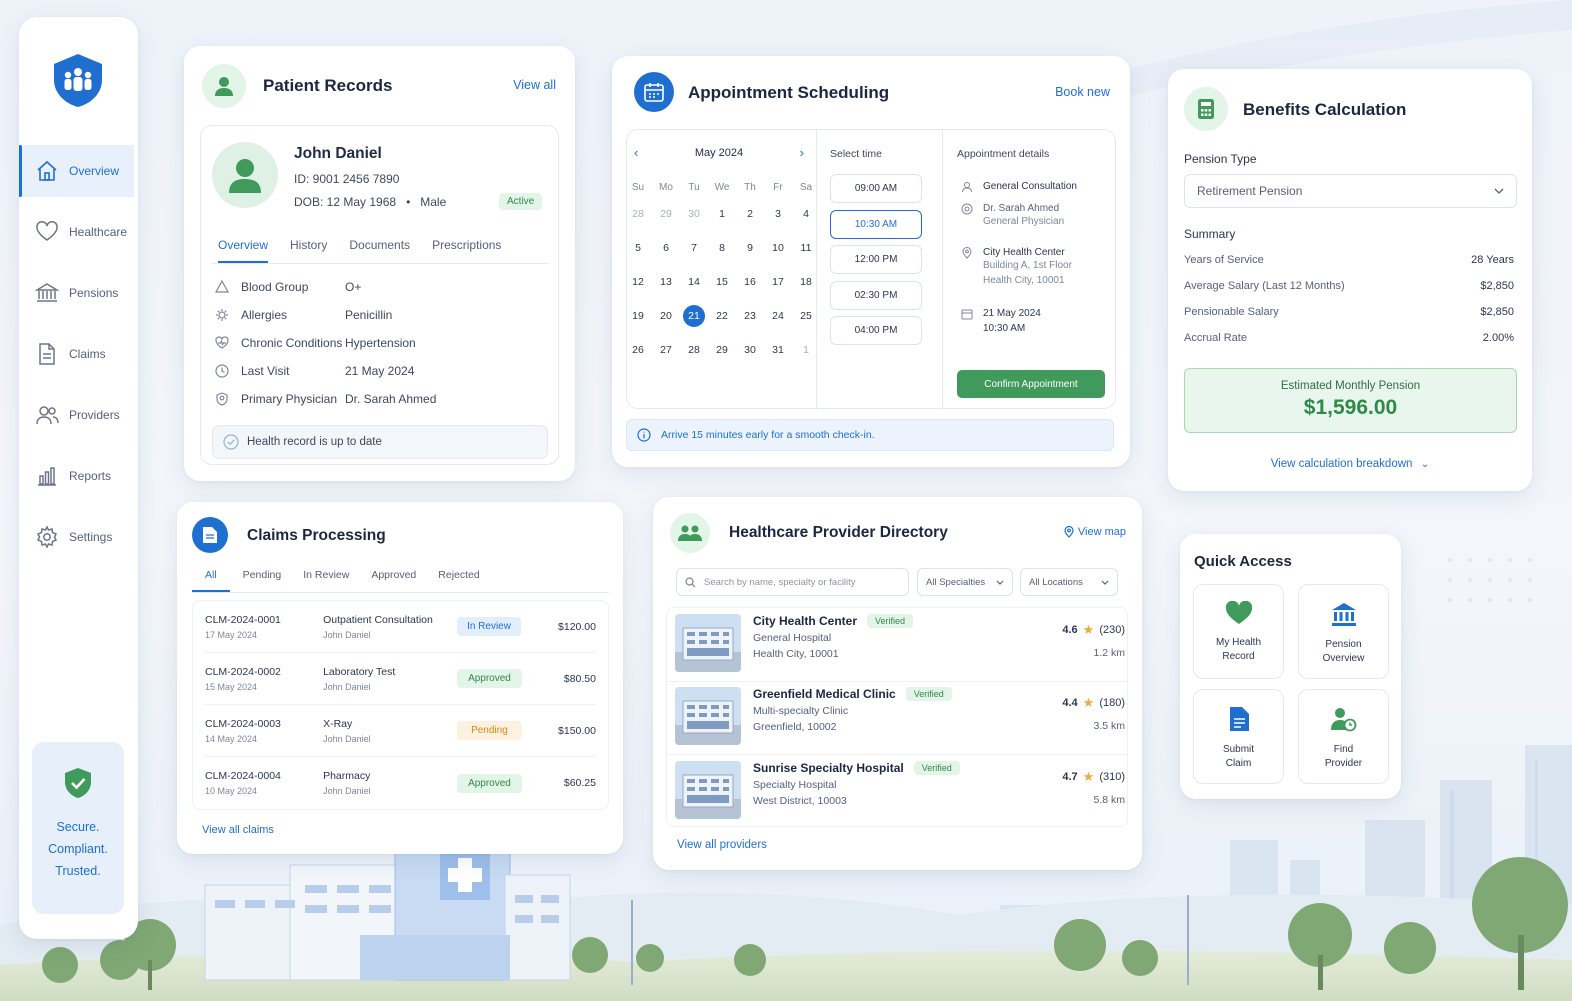 Image resolution: width=1572 pixels, height=1001 pixels. I want to click on slot-list: 09:00 AM 10:30 AM 12:00 PM 02:30 PM 04:00 PM, so click(876, 263).